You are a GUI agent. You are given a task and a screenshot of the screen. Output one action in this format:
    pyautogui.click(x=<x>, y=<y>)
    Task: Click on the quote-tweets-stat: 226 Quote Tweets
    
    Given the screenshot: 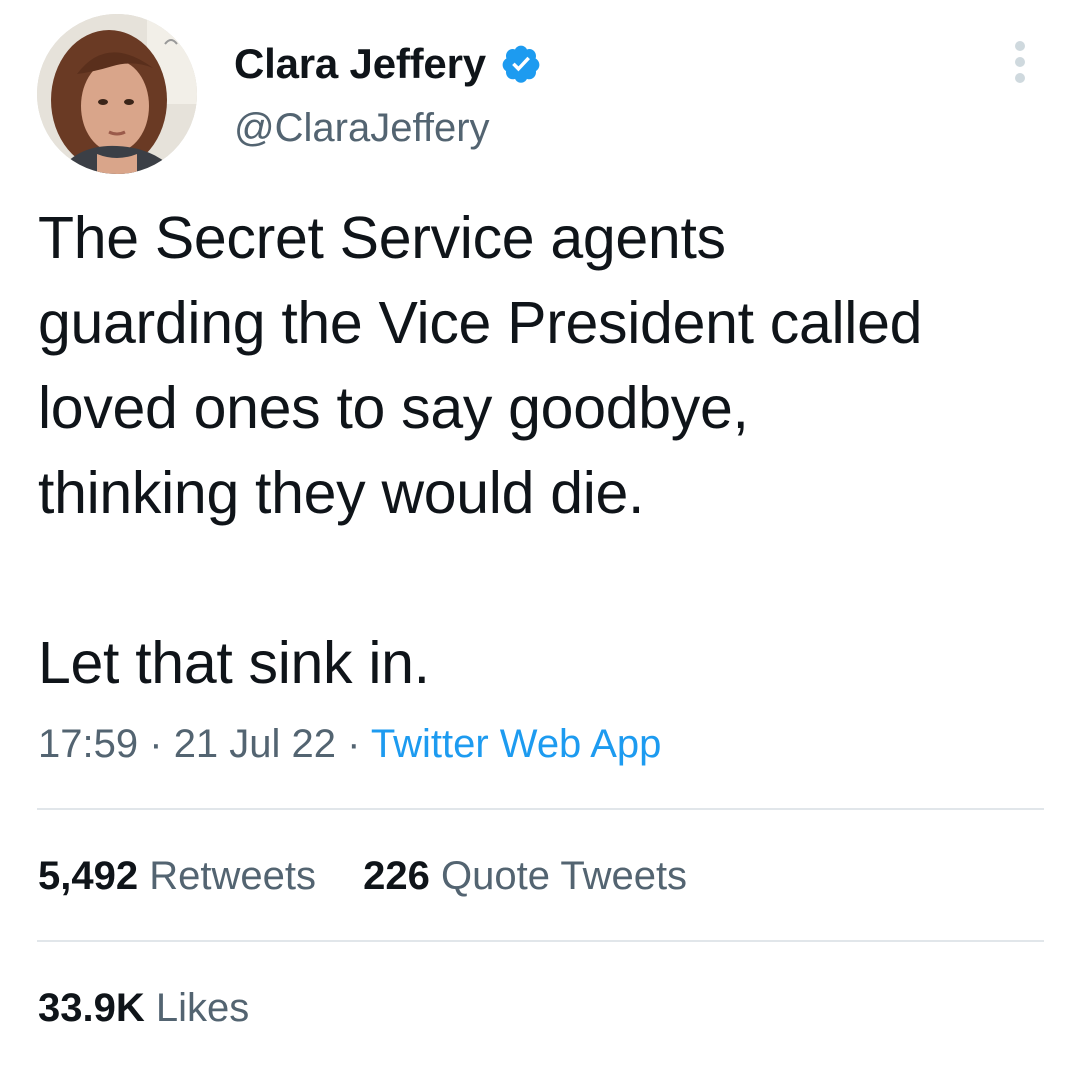 What is the action you would take?
    pyautogui.click(x=525, y=876)
    